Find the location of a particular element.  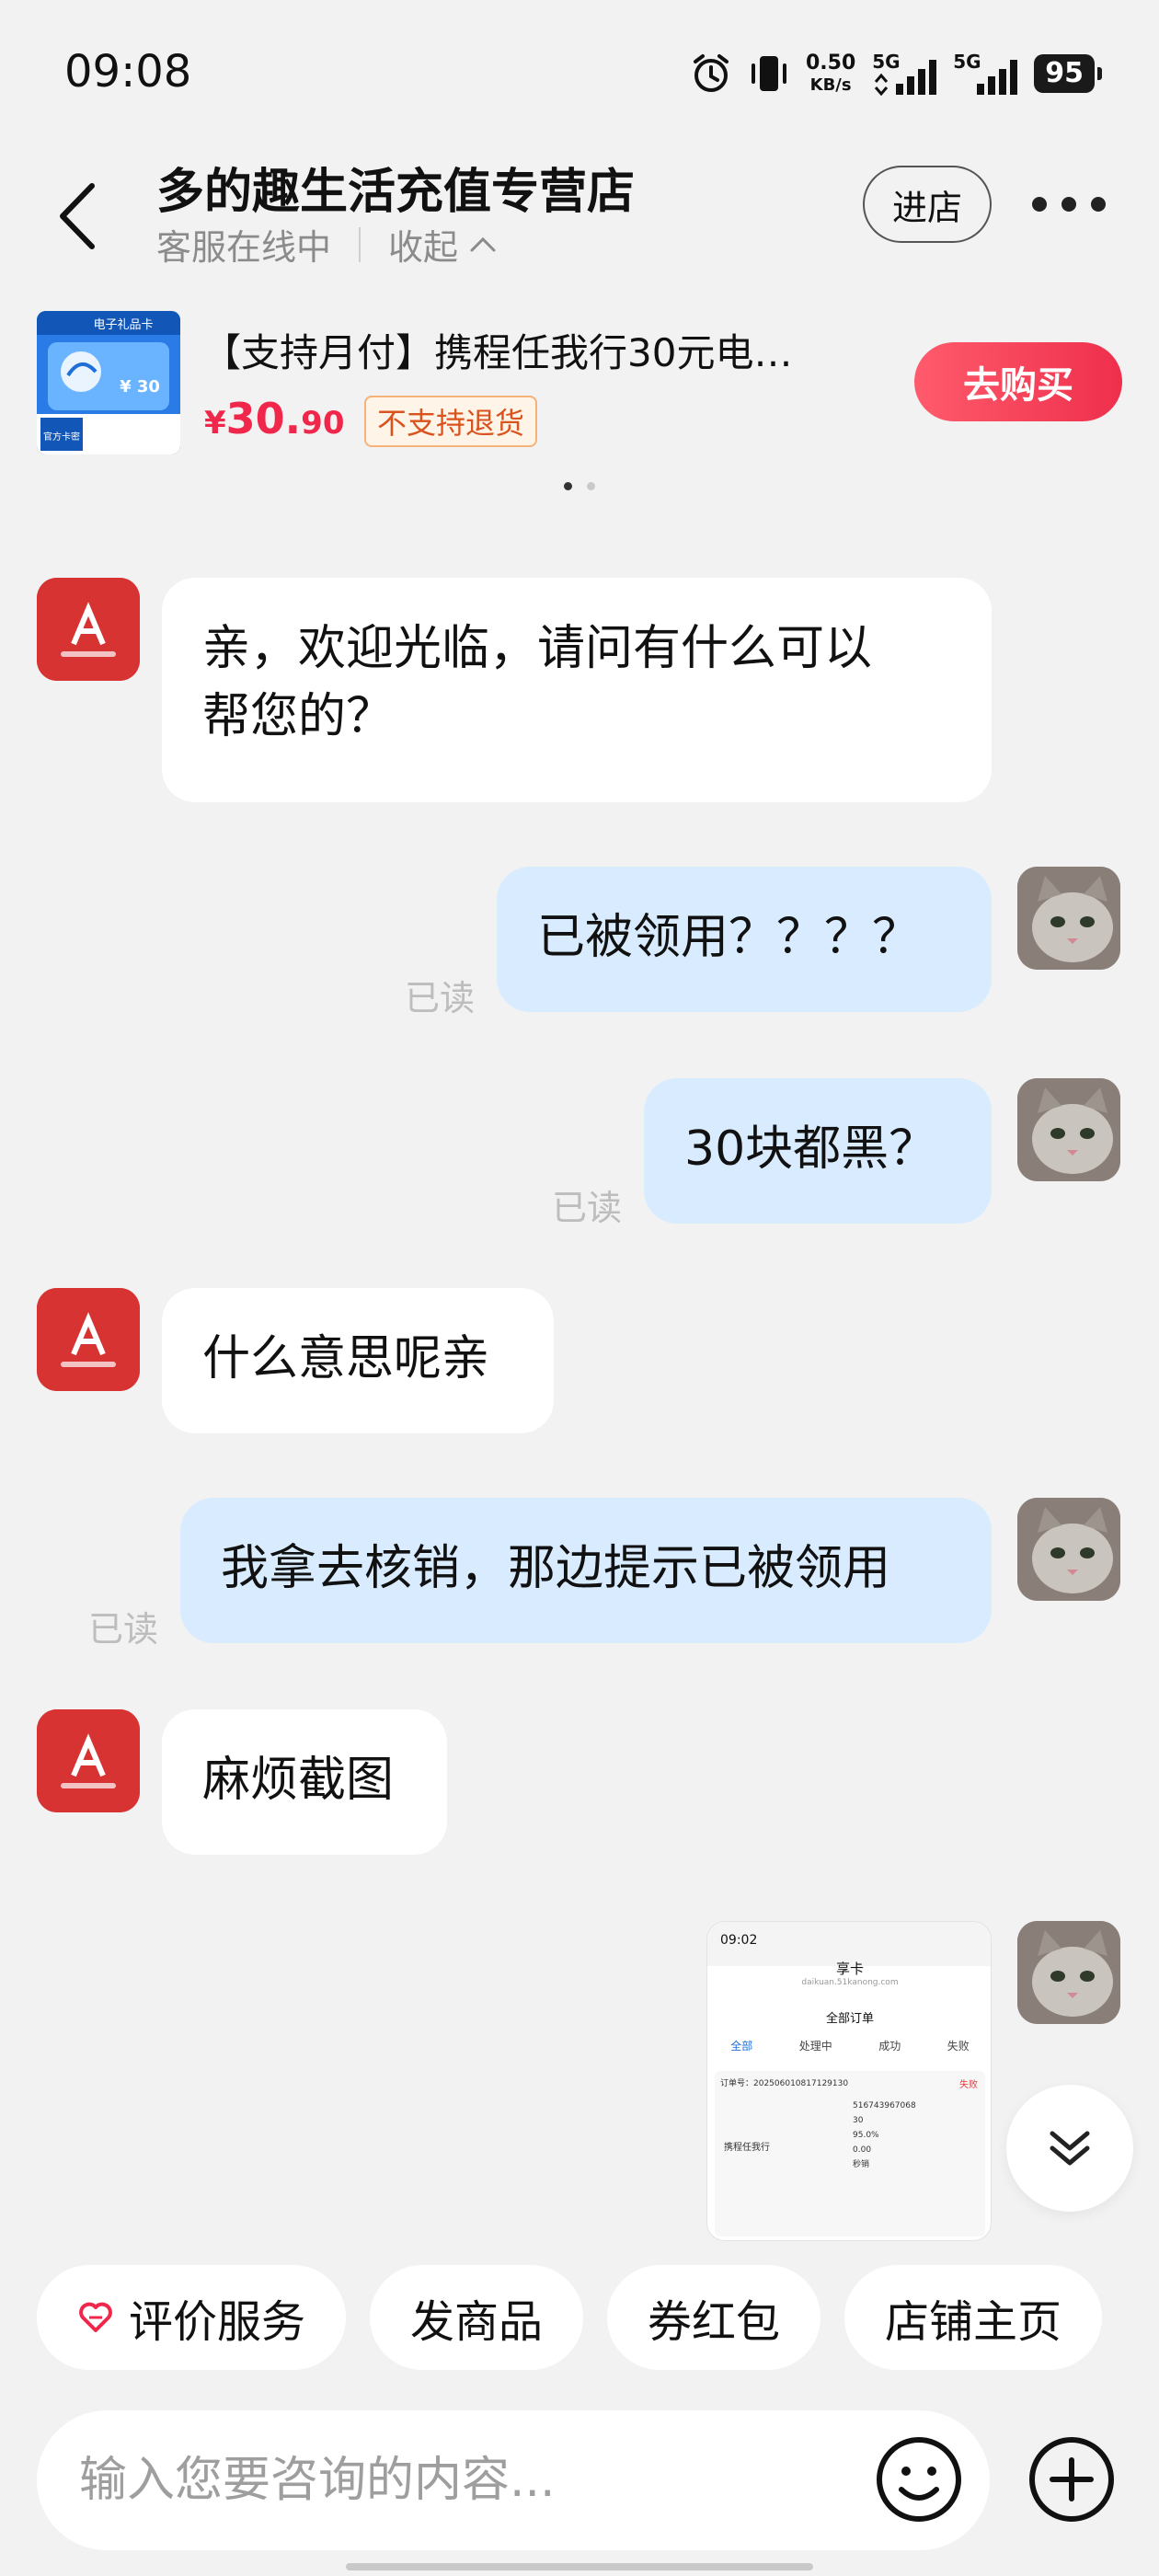

shop-subtitle: 客服在线中 收起 is located at coordinates (326, 244).